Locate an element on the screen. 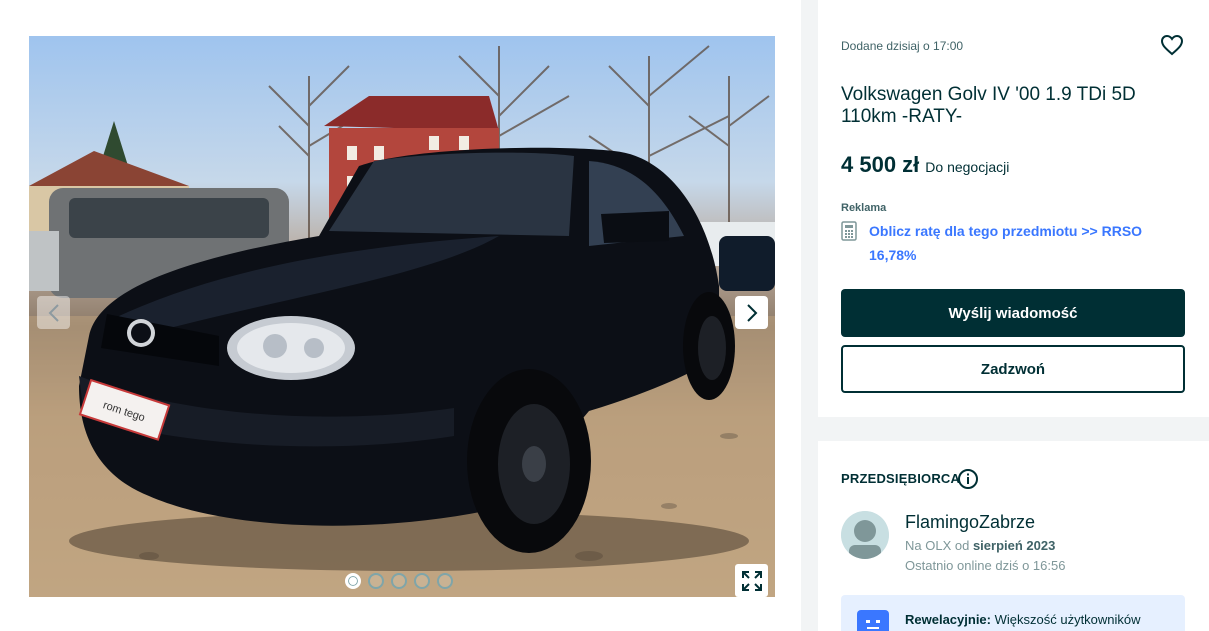  chevron-left-icon is located at coordinates (53, 312).